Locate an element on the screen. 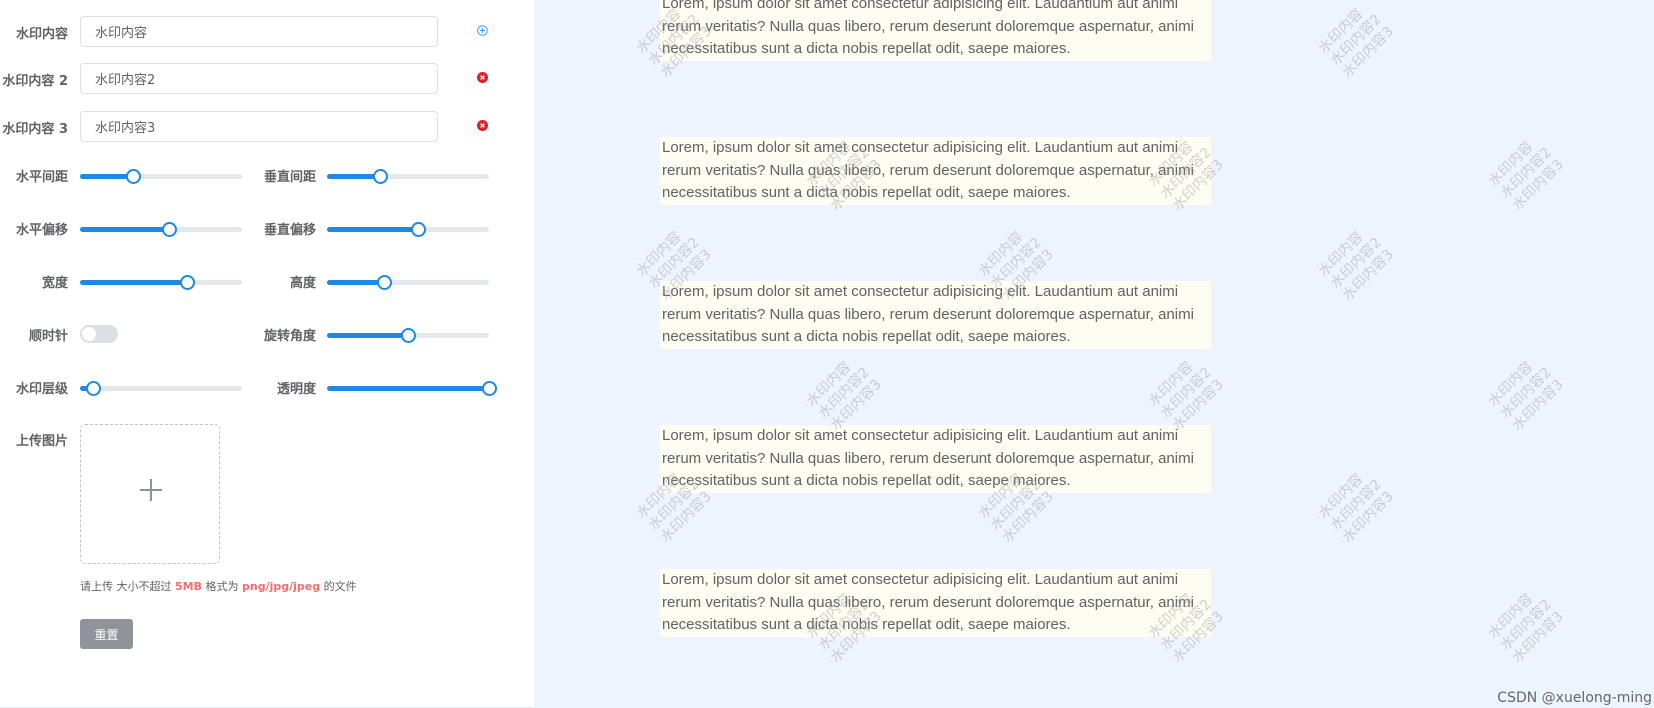  add-content-icon is located at coordinates (482, 30).